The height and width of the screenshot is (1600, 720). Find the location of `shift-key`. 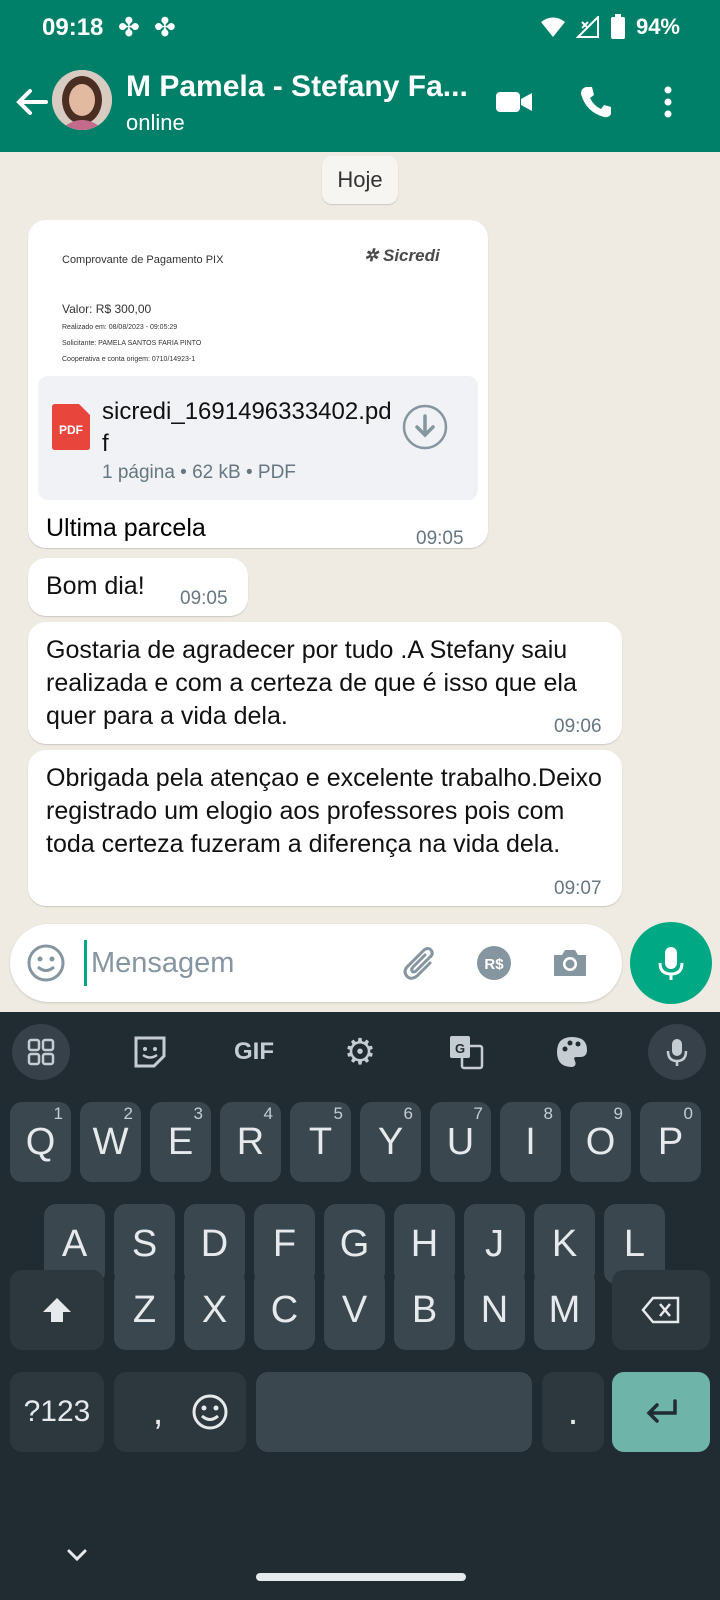

shift-key is located at coordinates (57, 1310).